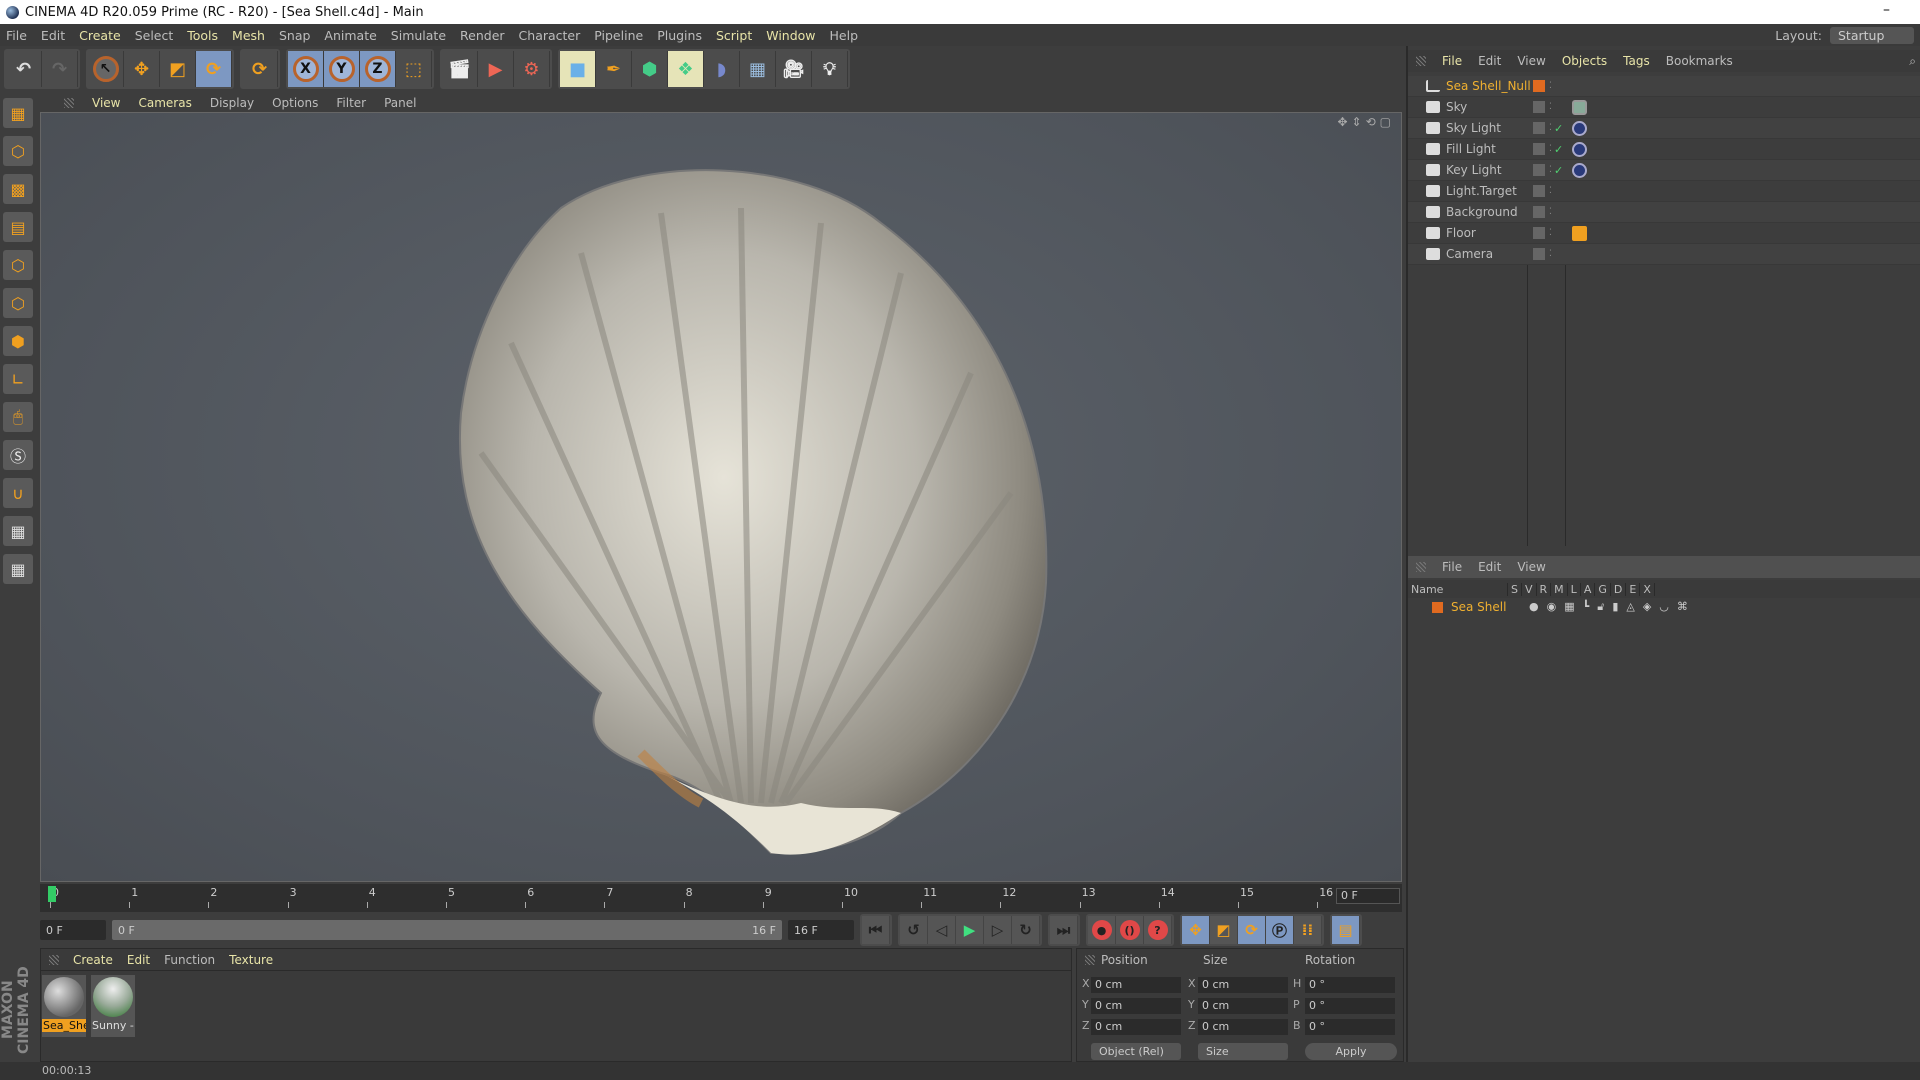 The image size is (1920, 1080). Describe the element at coordinates (1699, 61) in the screenshot. I see `om-menu-bookmarks: Bookmarks` at that location.